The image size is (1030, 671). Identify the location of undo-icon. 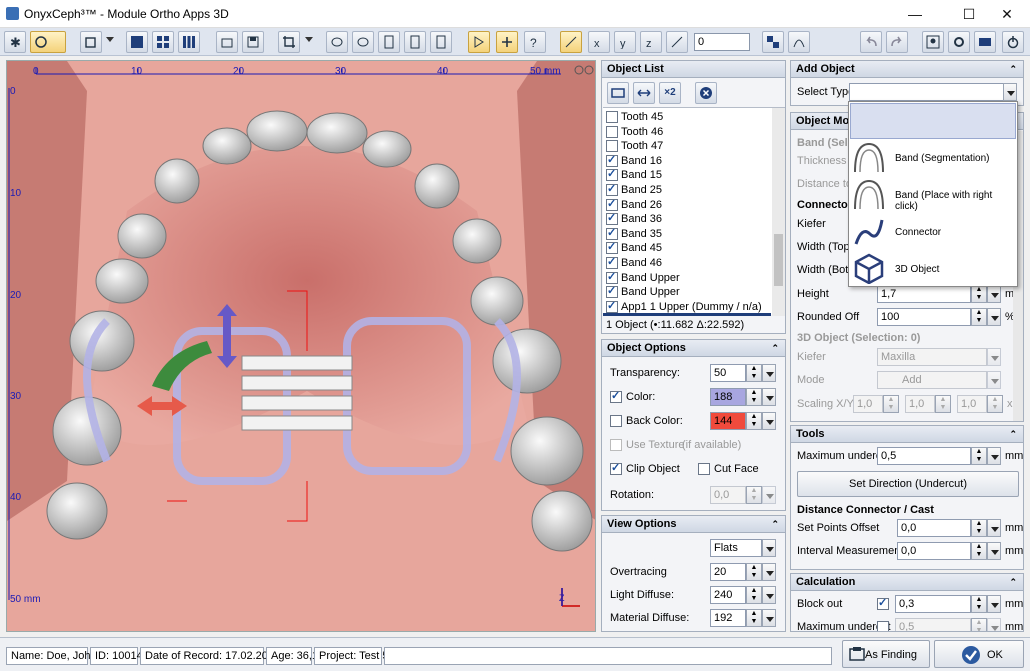
(871, 42).